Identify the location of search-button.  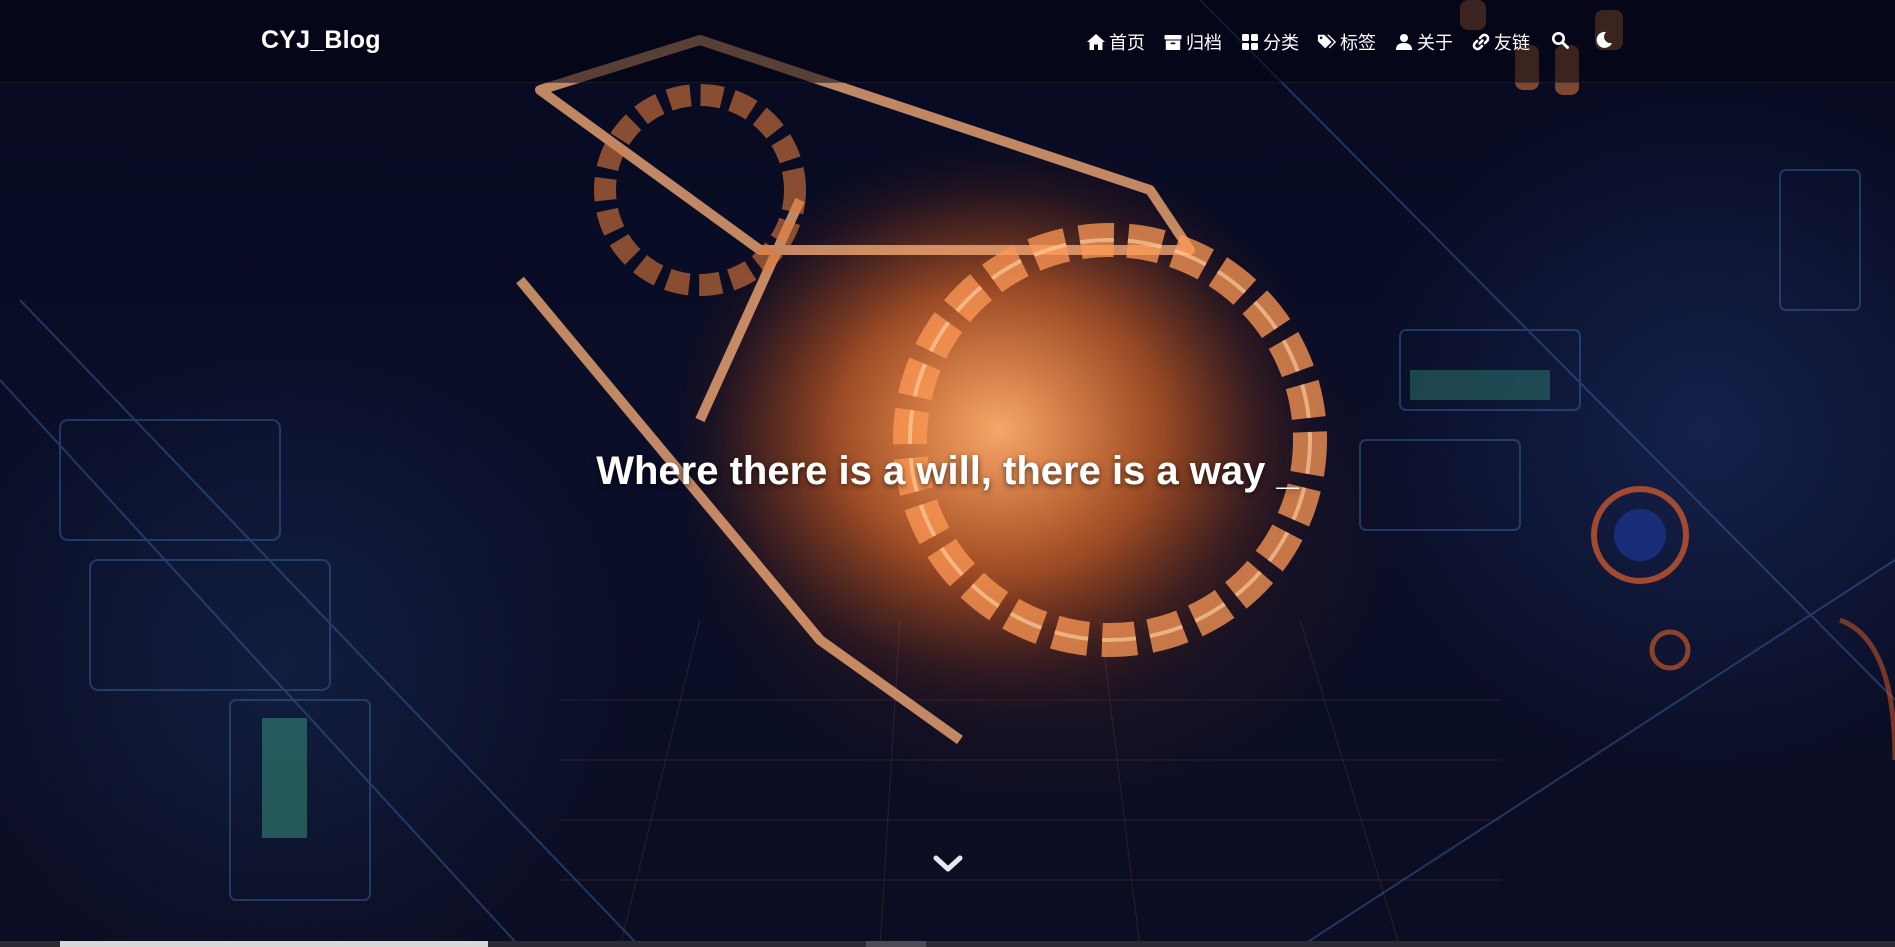
(1560, 42).